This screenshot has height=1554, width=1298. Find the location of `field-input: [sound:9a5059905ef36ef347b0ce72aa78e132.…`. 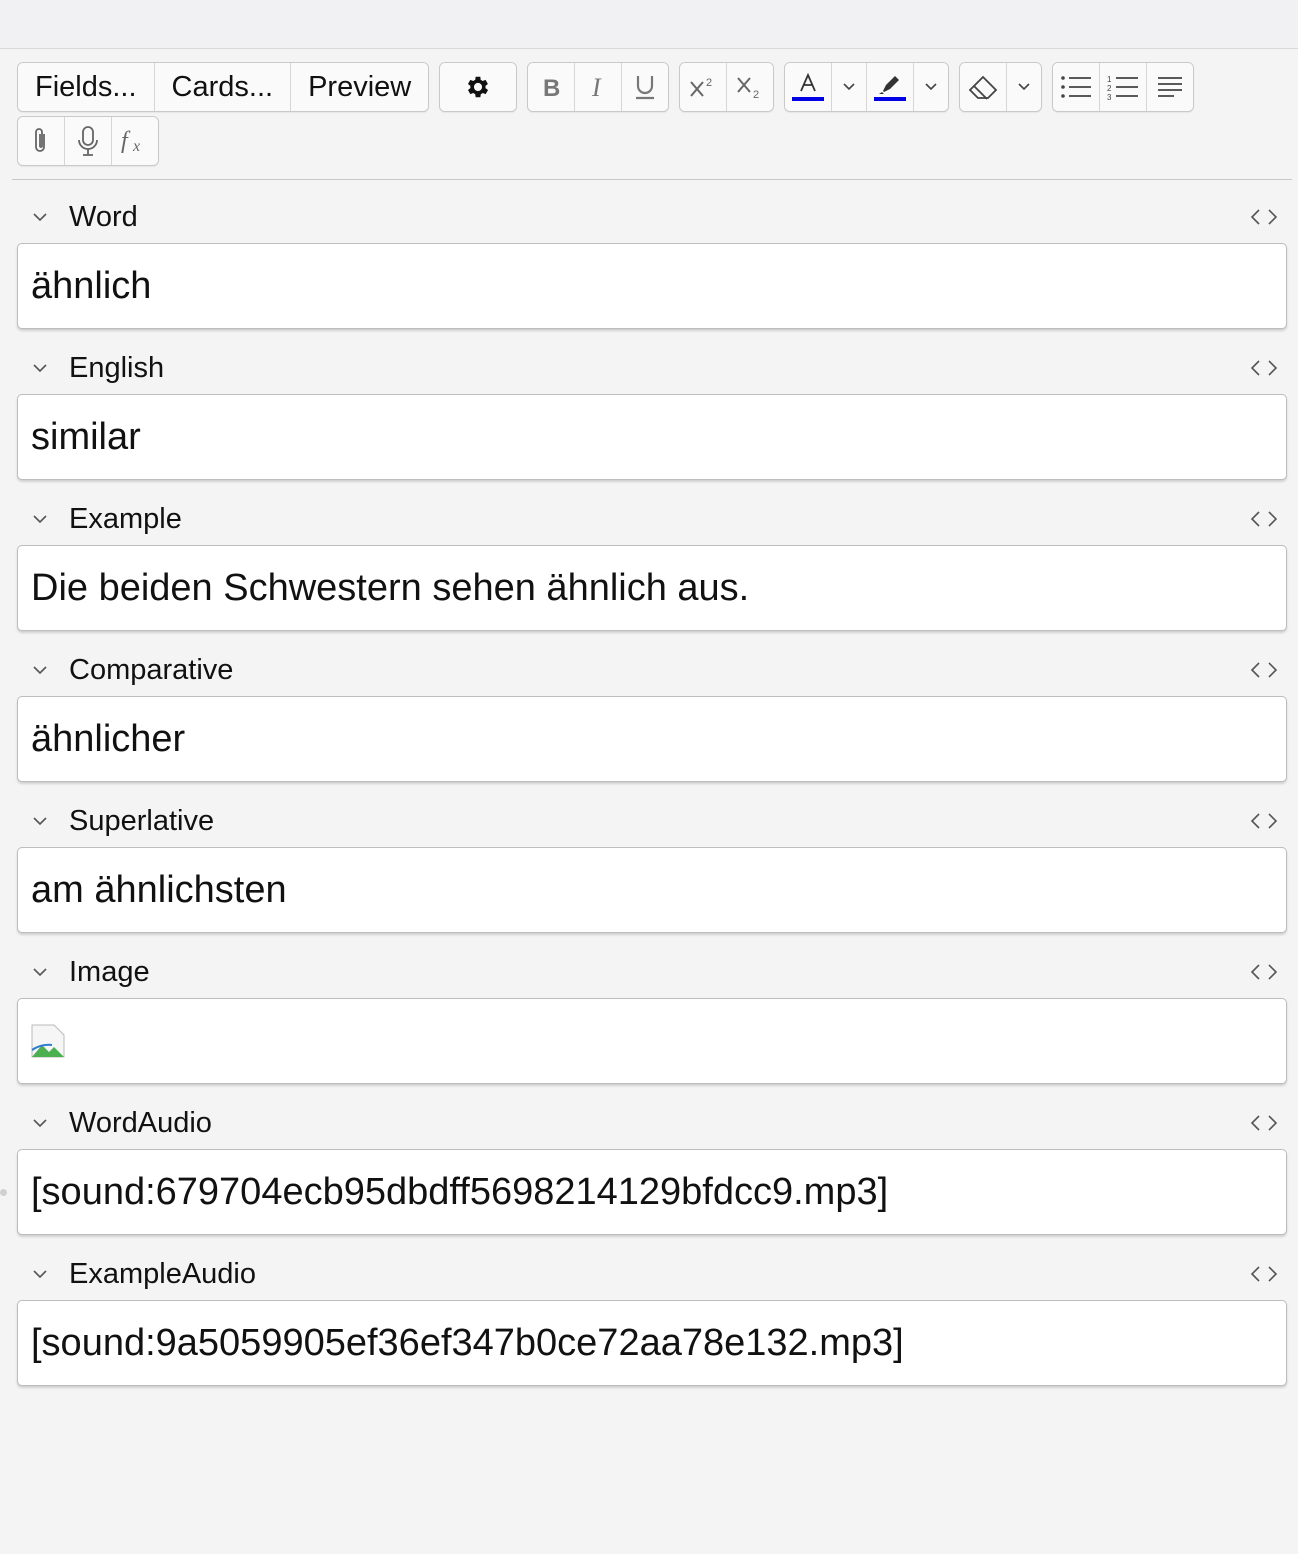

field-input: [sound:9a5059905ef36ef347b0ce72aa78e132.… is located at coordinates (652, 1343).